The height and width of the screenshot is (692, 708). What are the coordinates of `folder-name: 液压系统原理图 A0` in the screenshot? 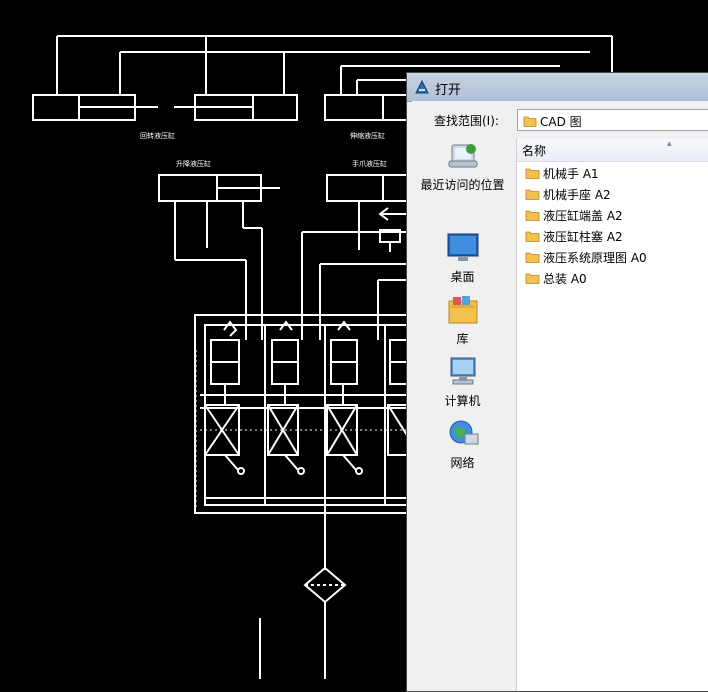 It's located at (595, 258).